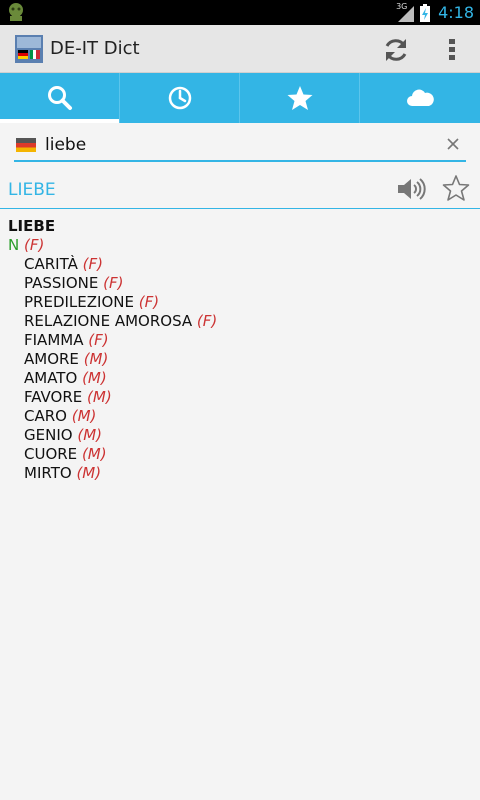 The width and height of the screenshot is (480, 800). I want to click on clock: 4:18, so click(456, 12).